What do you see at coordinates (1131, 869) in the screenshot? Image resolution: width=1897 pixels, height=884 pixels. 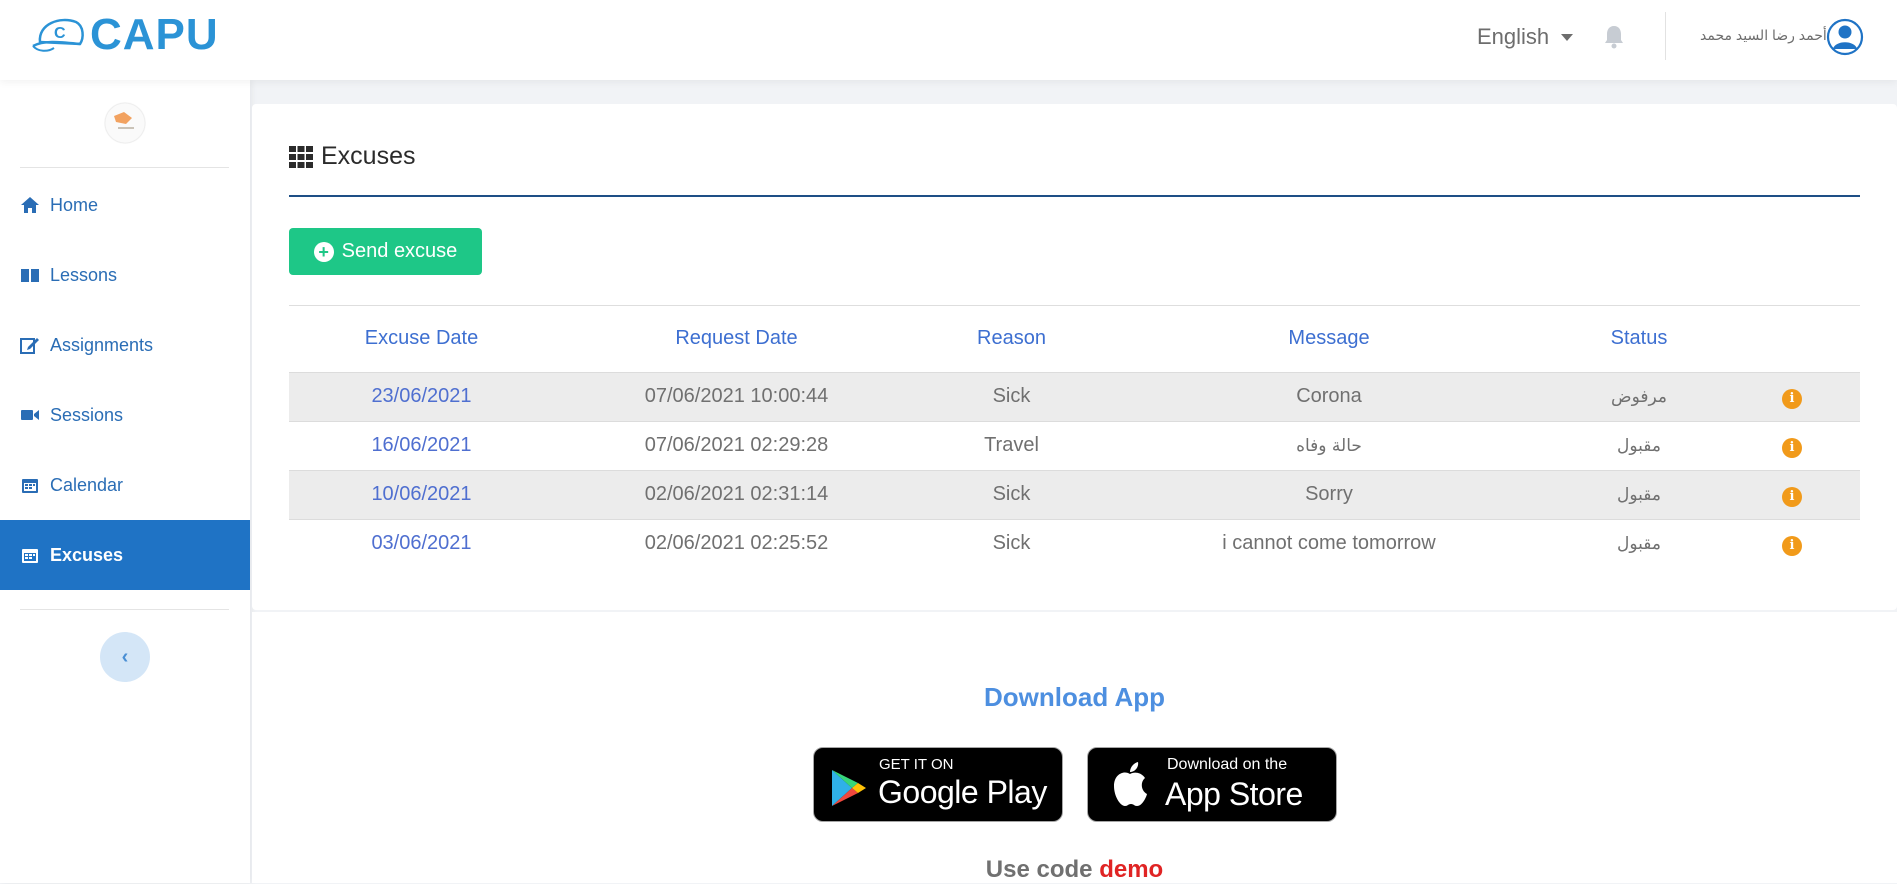 I see `demo-code: demo` at bounding box center [1131, 869].